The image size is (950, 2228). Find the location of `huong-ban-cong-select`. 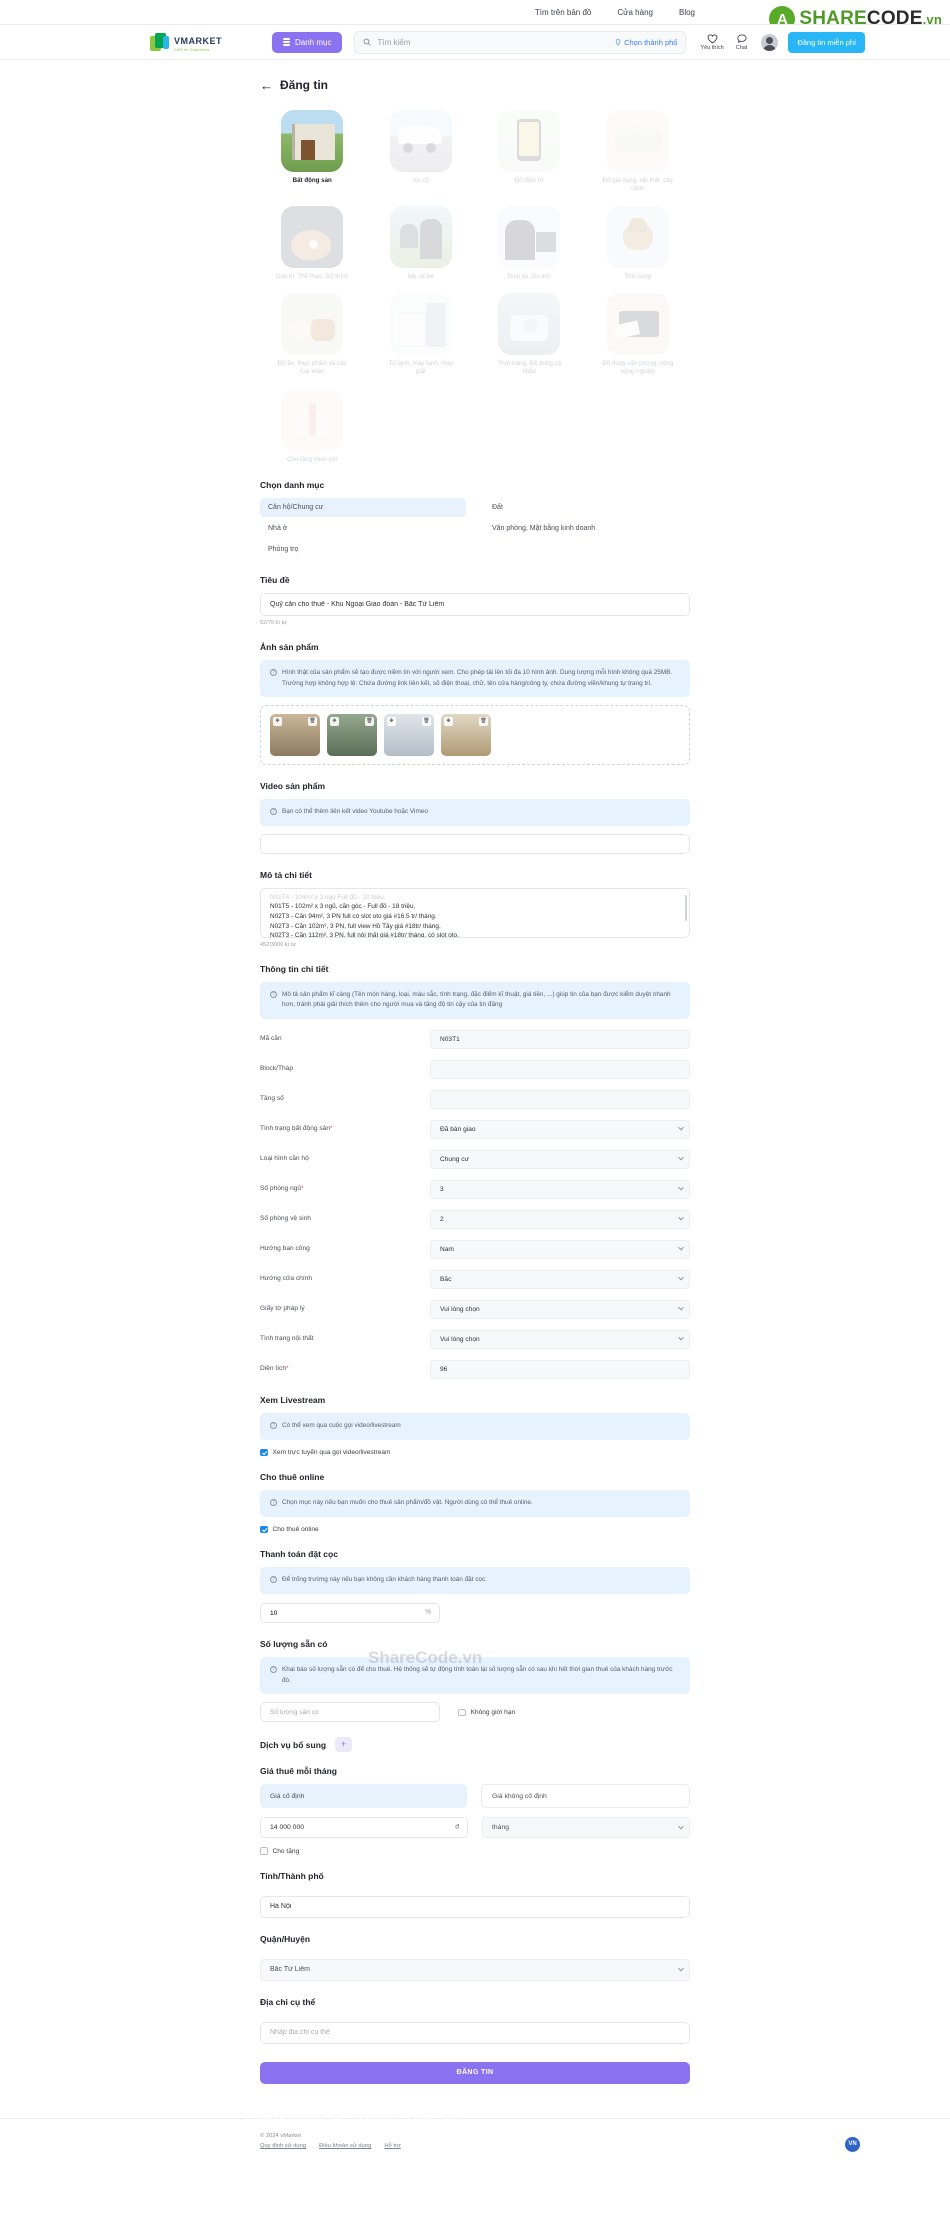

huong-ban-cong-select is located at coordinates (560, 1249).